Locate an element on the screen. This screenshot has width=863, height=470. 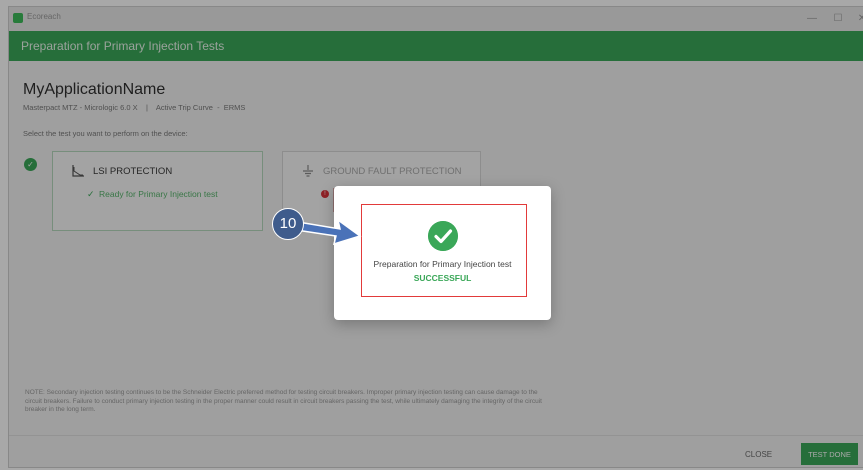
success-check-icon is located at coordinates (443, 236).